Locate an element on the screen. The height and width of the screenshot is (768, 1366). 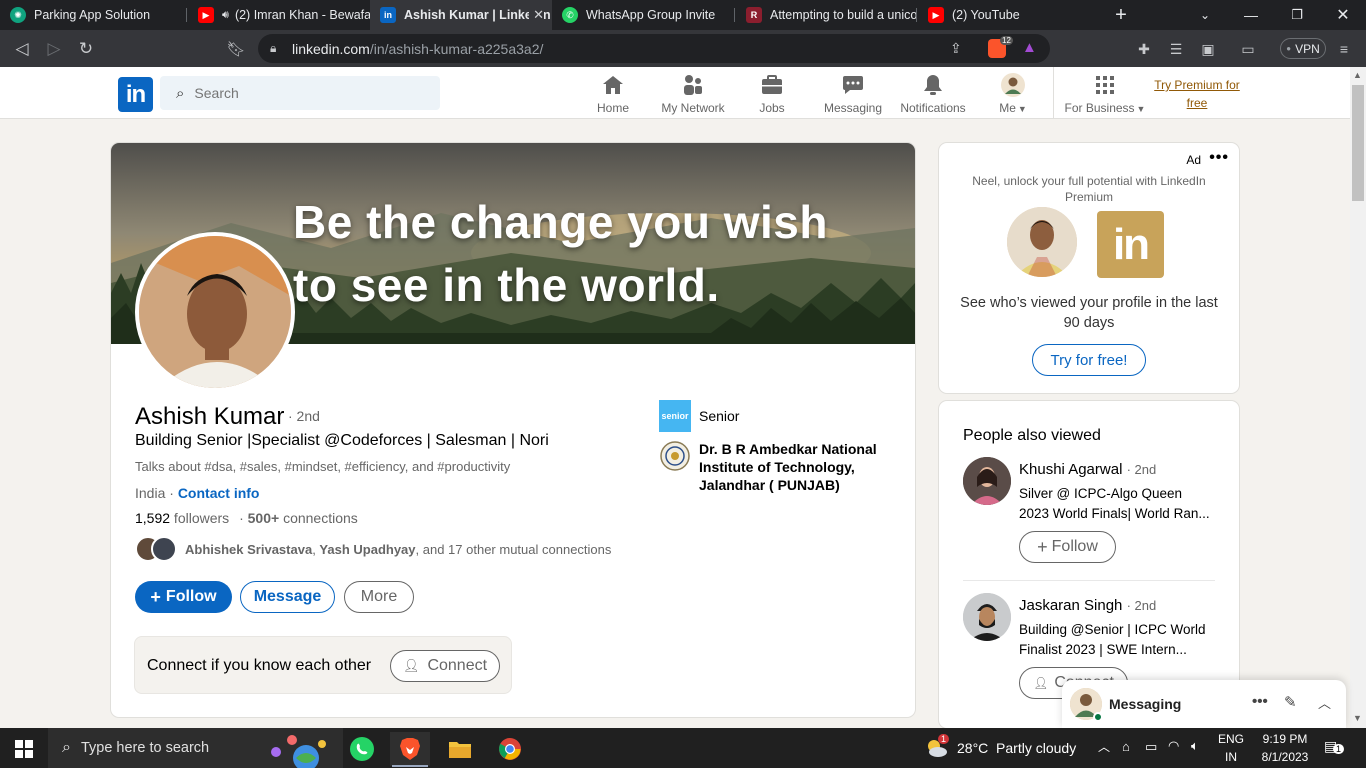
new-tab-button: + is located at coordinates (1121, 15).